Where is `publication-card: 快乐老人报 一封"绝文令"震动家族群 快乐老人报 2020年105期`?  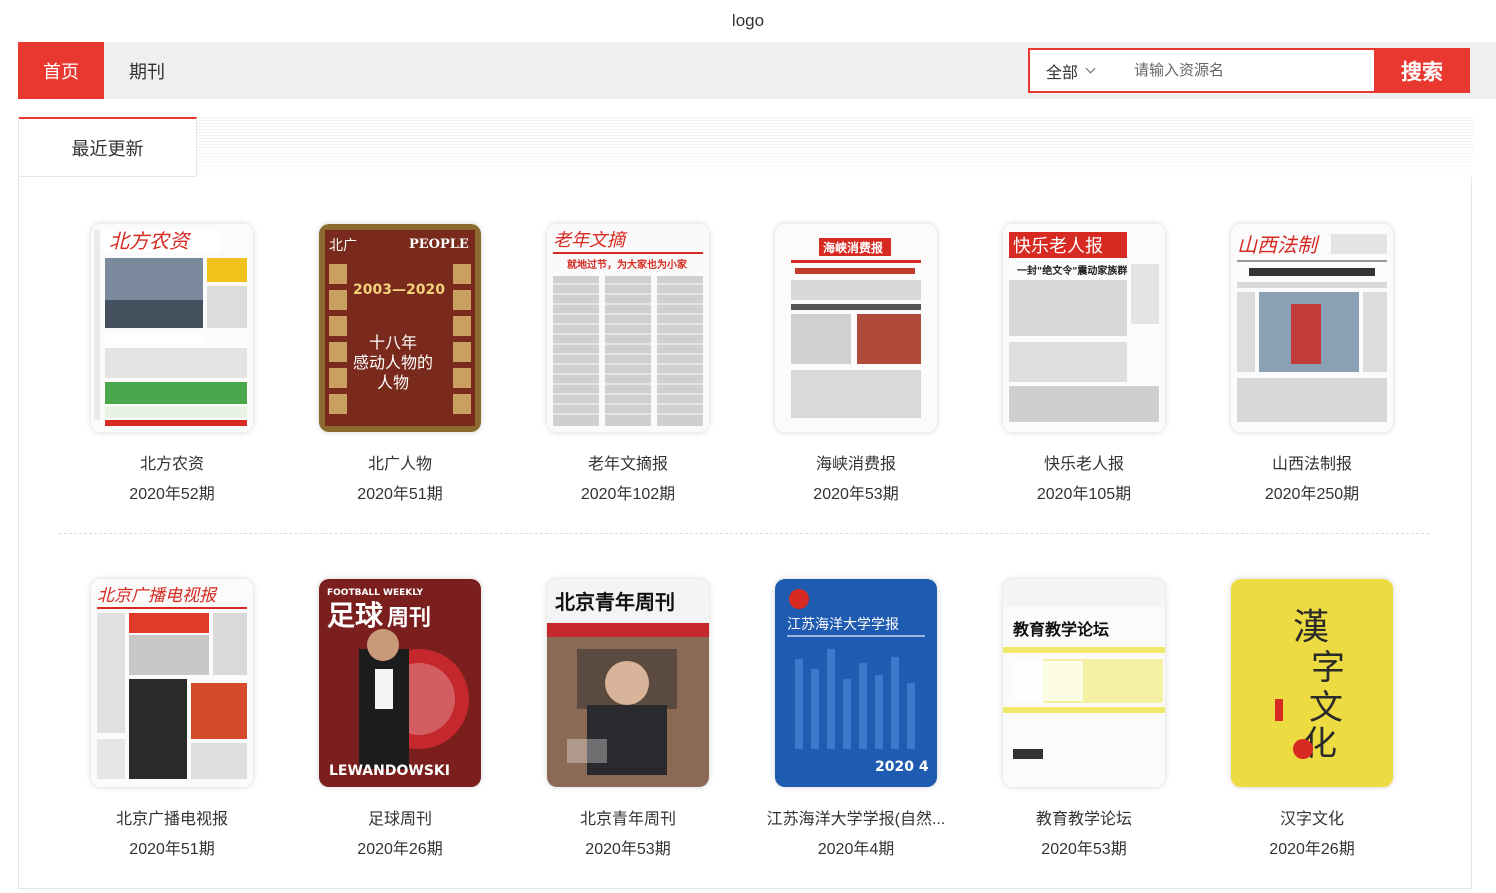 publication-card: 快乐老人报 一封"绝文令"震动家族群 快乐老人报 2020年105期 is located at coordinates (1084, 364).